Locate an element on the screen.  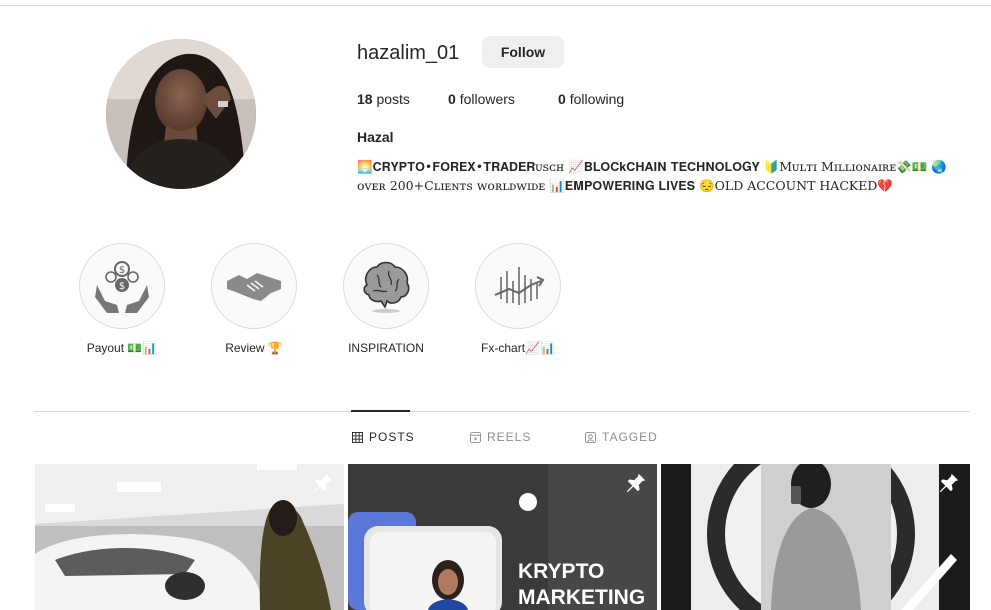
highlight-cover: $ $ is located at coordinates (122, 286).